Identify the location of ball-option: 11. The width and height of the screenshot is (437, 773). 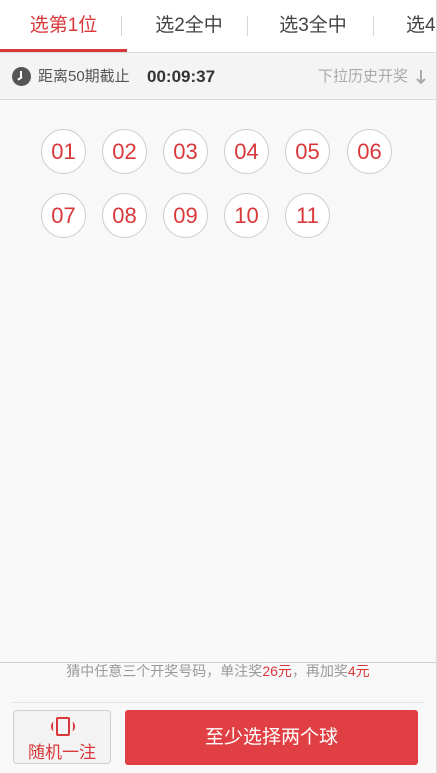
(307, 215).